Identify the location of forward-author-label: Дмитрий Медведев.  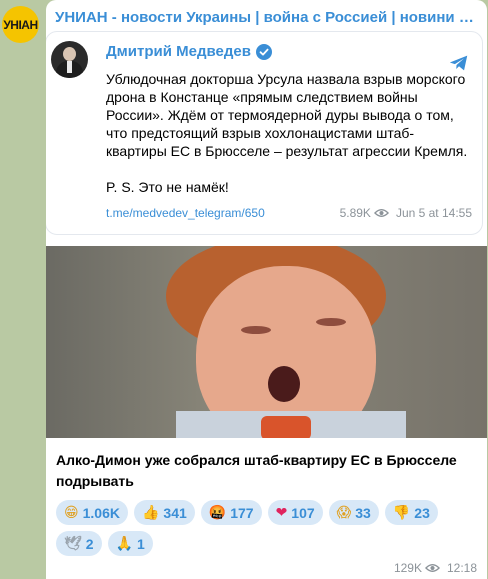
(178, 51).